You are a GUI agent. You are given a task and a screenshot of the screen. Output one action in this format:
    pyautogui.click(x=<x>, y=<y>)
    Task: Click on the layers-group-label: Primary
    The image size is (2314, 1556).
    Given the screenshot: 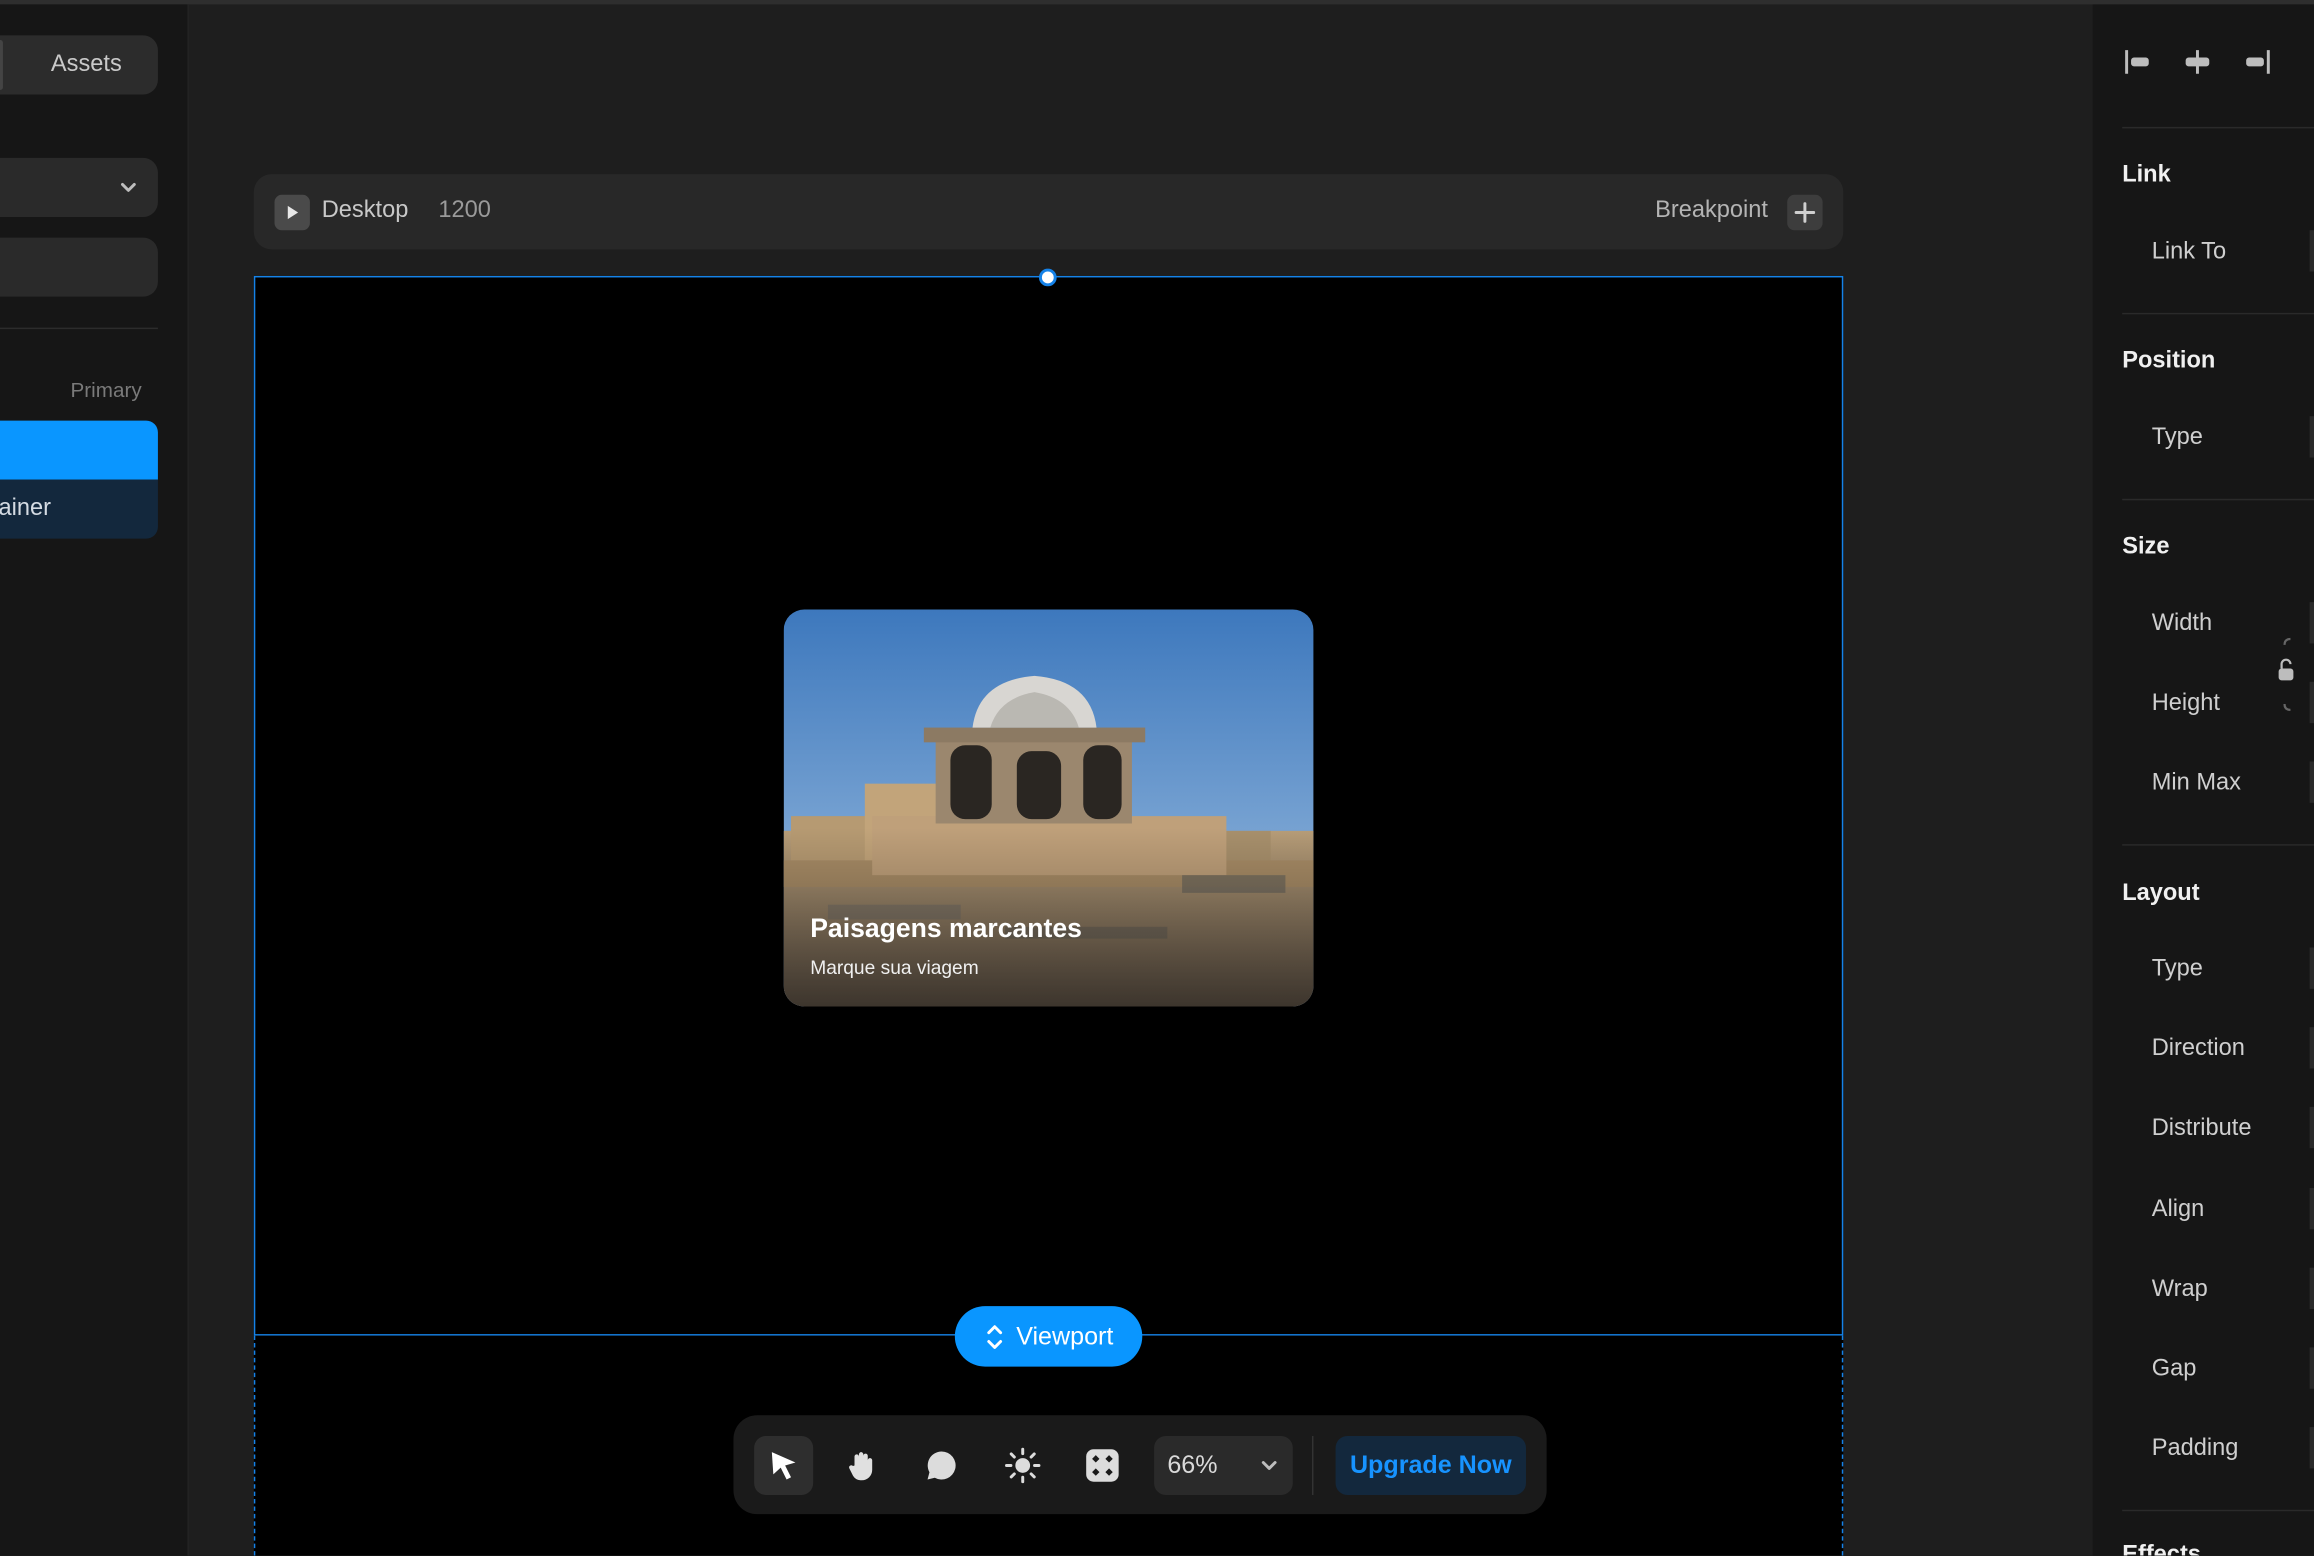 What is the action you would take?
    pyautogui.click(x=106, y=389)
    